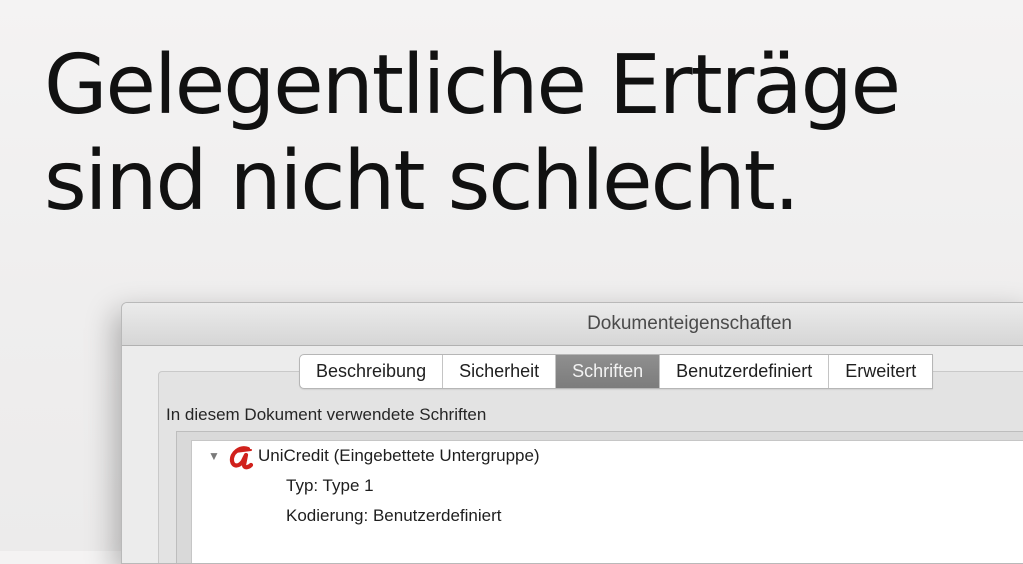  Describe the element at coordinates (608, 371) in the screenshot. I see `tab-schriften: Schriften` at that location.